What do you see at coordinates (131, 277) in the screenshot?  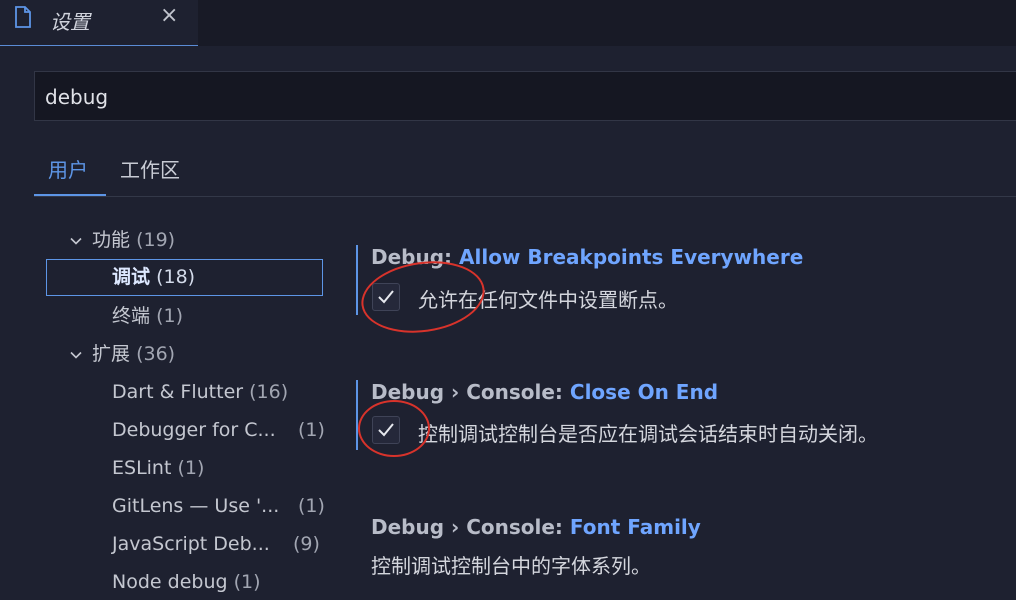 I see `toc-label: 调试` at bounding box center [131, 277].